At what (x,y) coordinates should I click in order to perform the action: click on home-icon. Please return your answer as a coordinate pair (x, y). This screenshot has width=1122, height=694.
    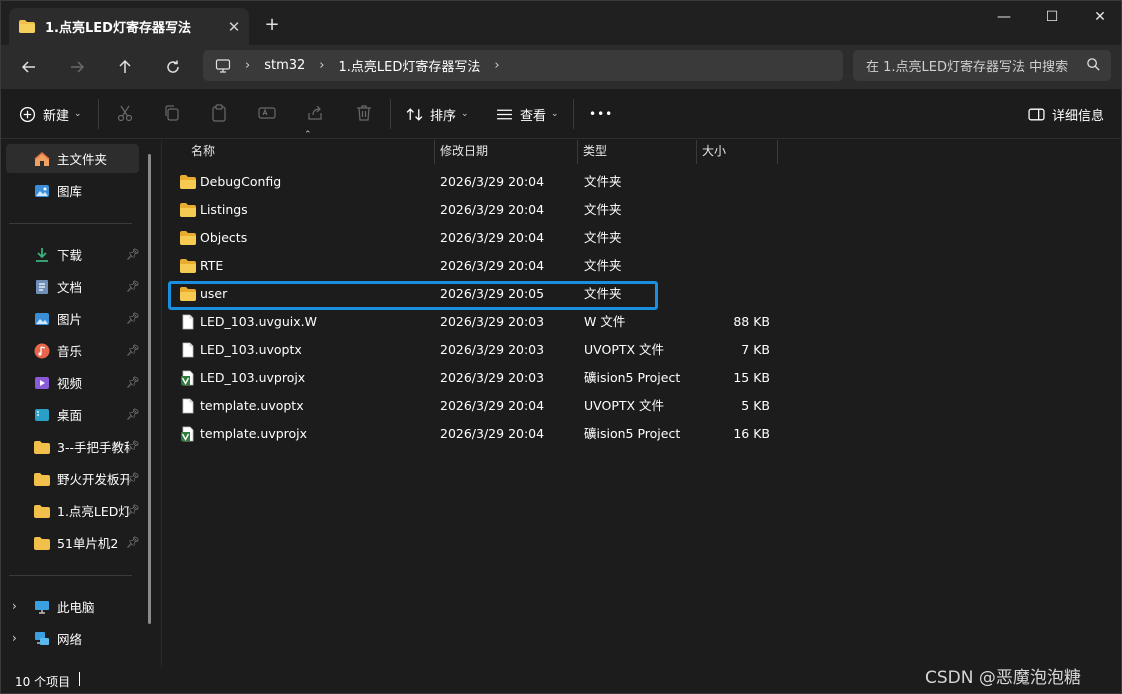
    Looking at the image, I should click on (42, 158).